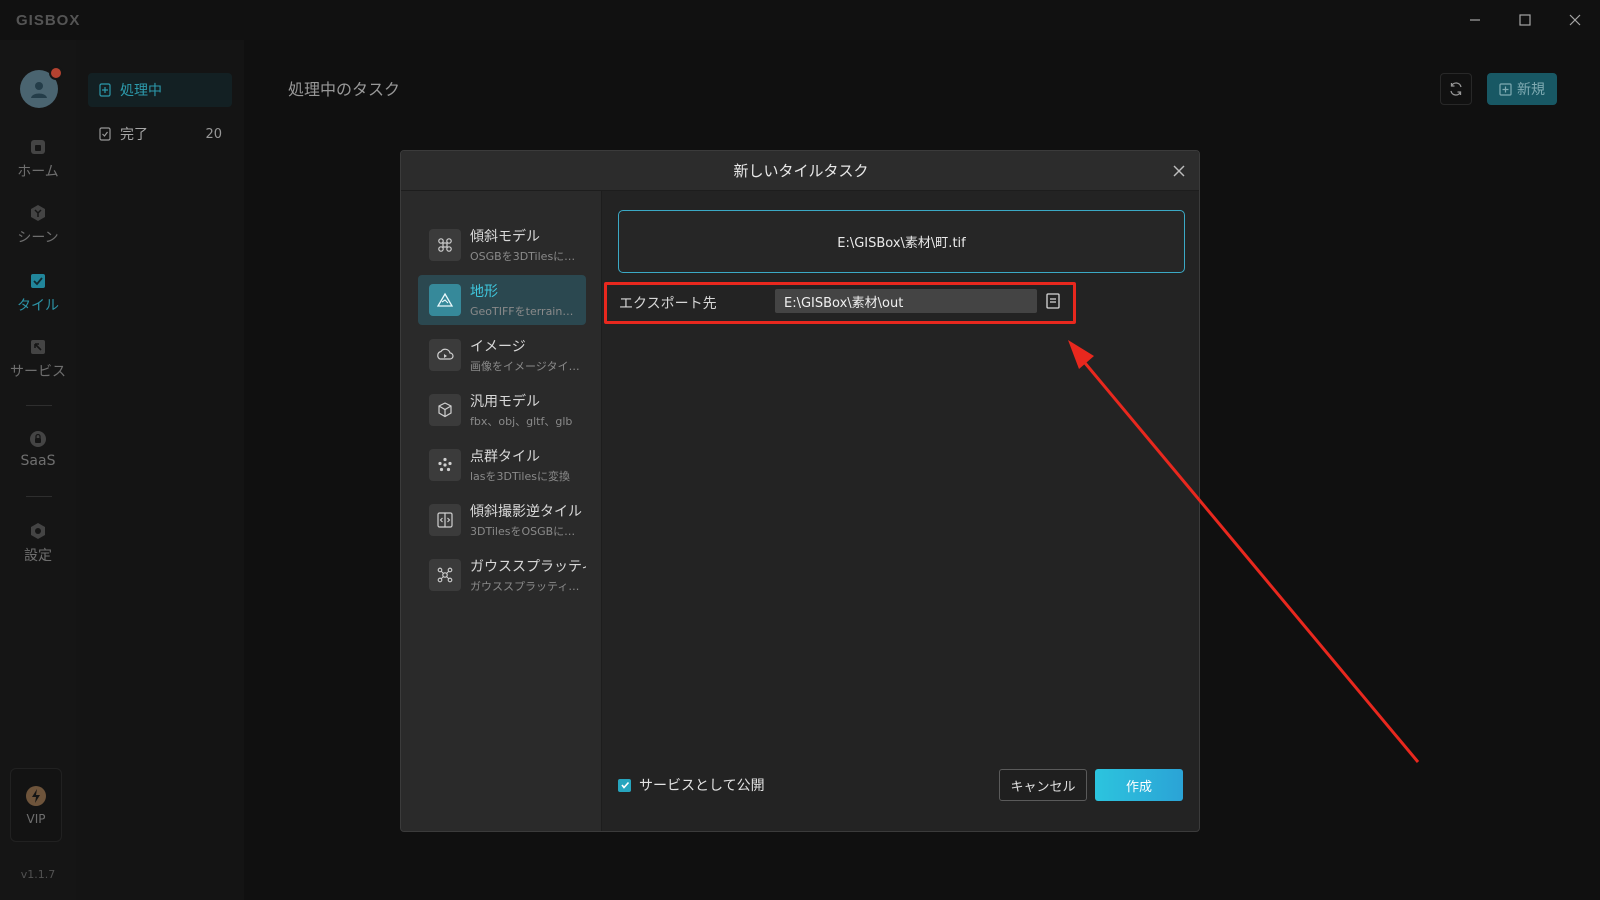  Describe the element at coordinates (1179, 171) in the screenshot. I see `close-icon` at that location.